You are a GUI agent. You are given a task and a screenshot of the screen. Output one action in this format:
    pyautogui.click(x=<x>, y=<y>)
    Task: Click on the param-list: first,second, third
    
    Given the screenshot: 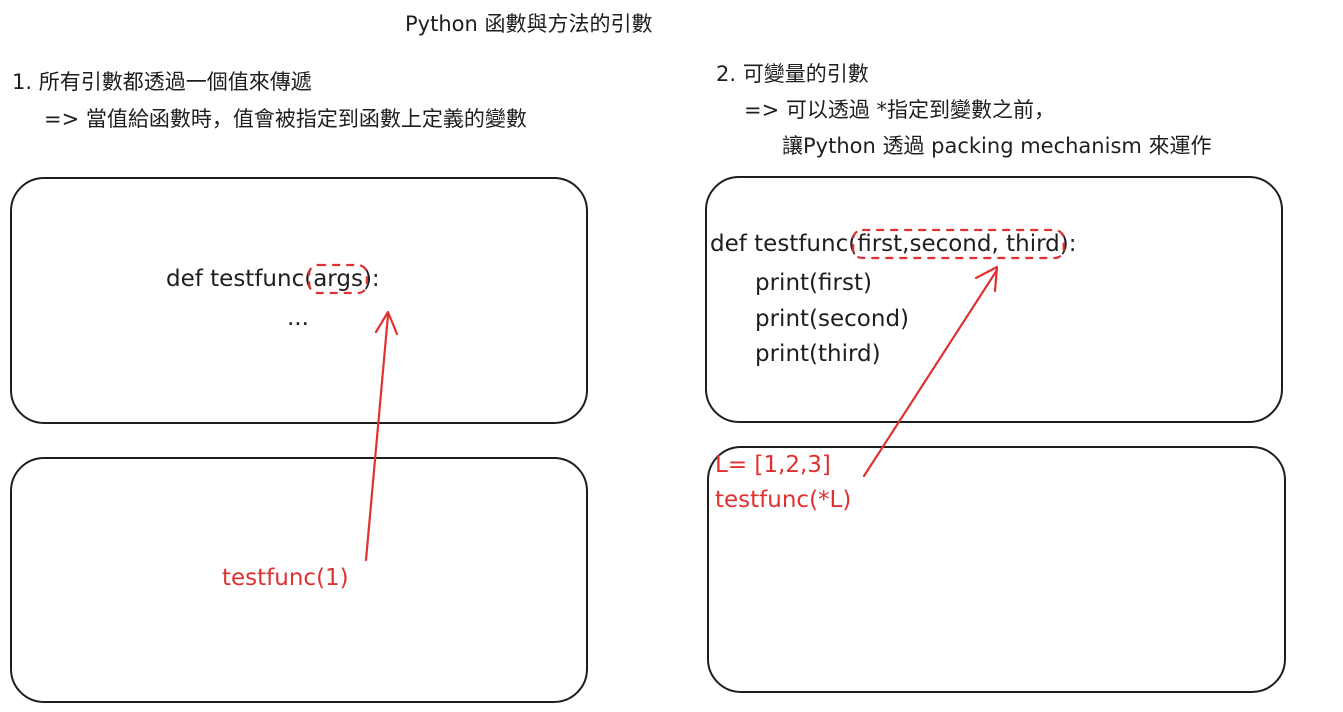 What is the action you would take?
    pyautogui.click(x=958, y=244)
    